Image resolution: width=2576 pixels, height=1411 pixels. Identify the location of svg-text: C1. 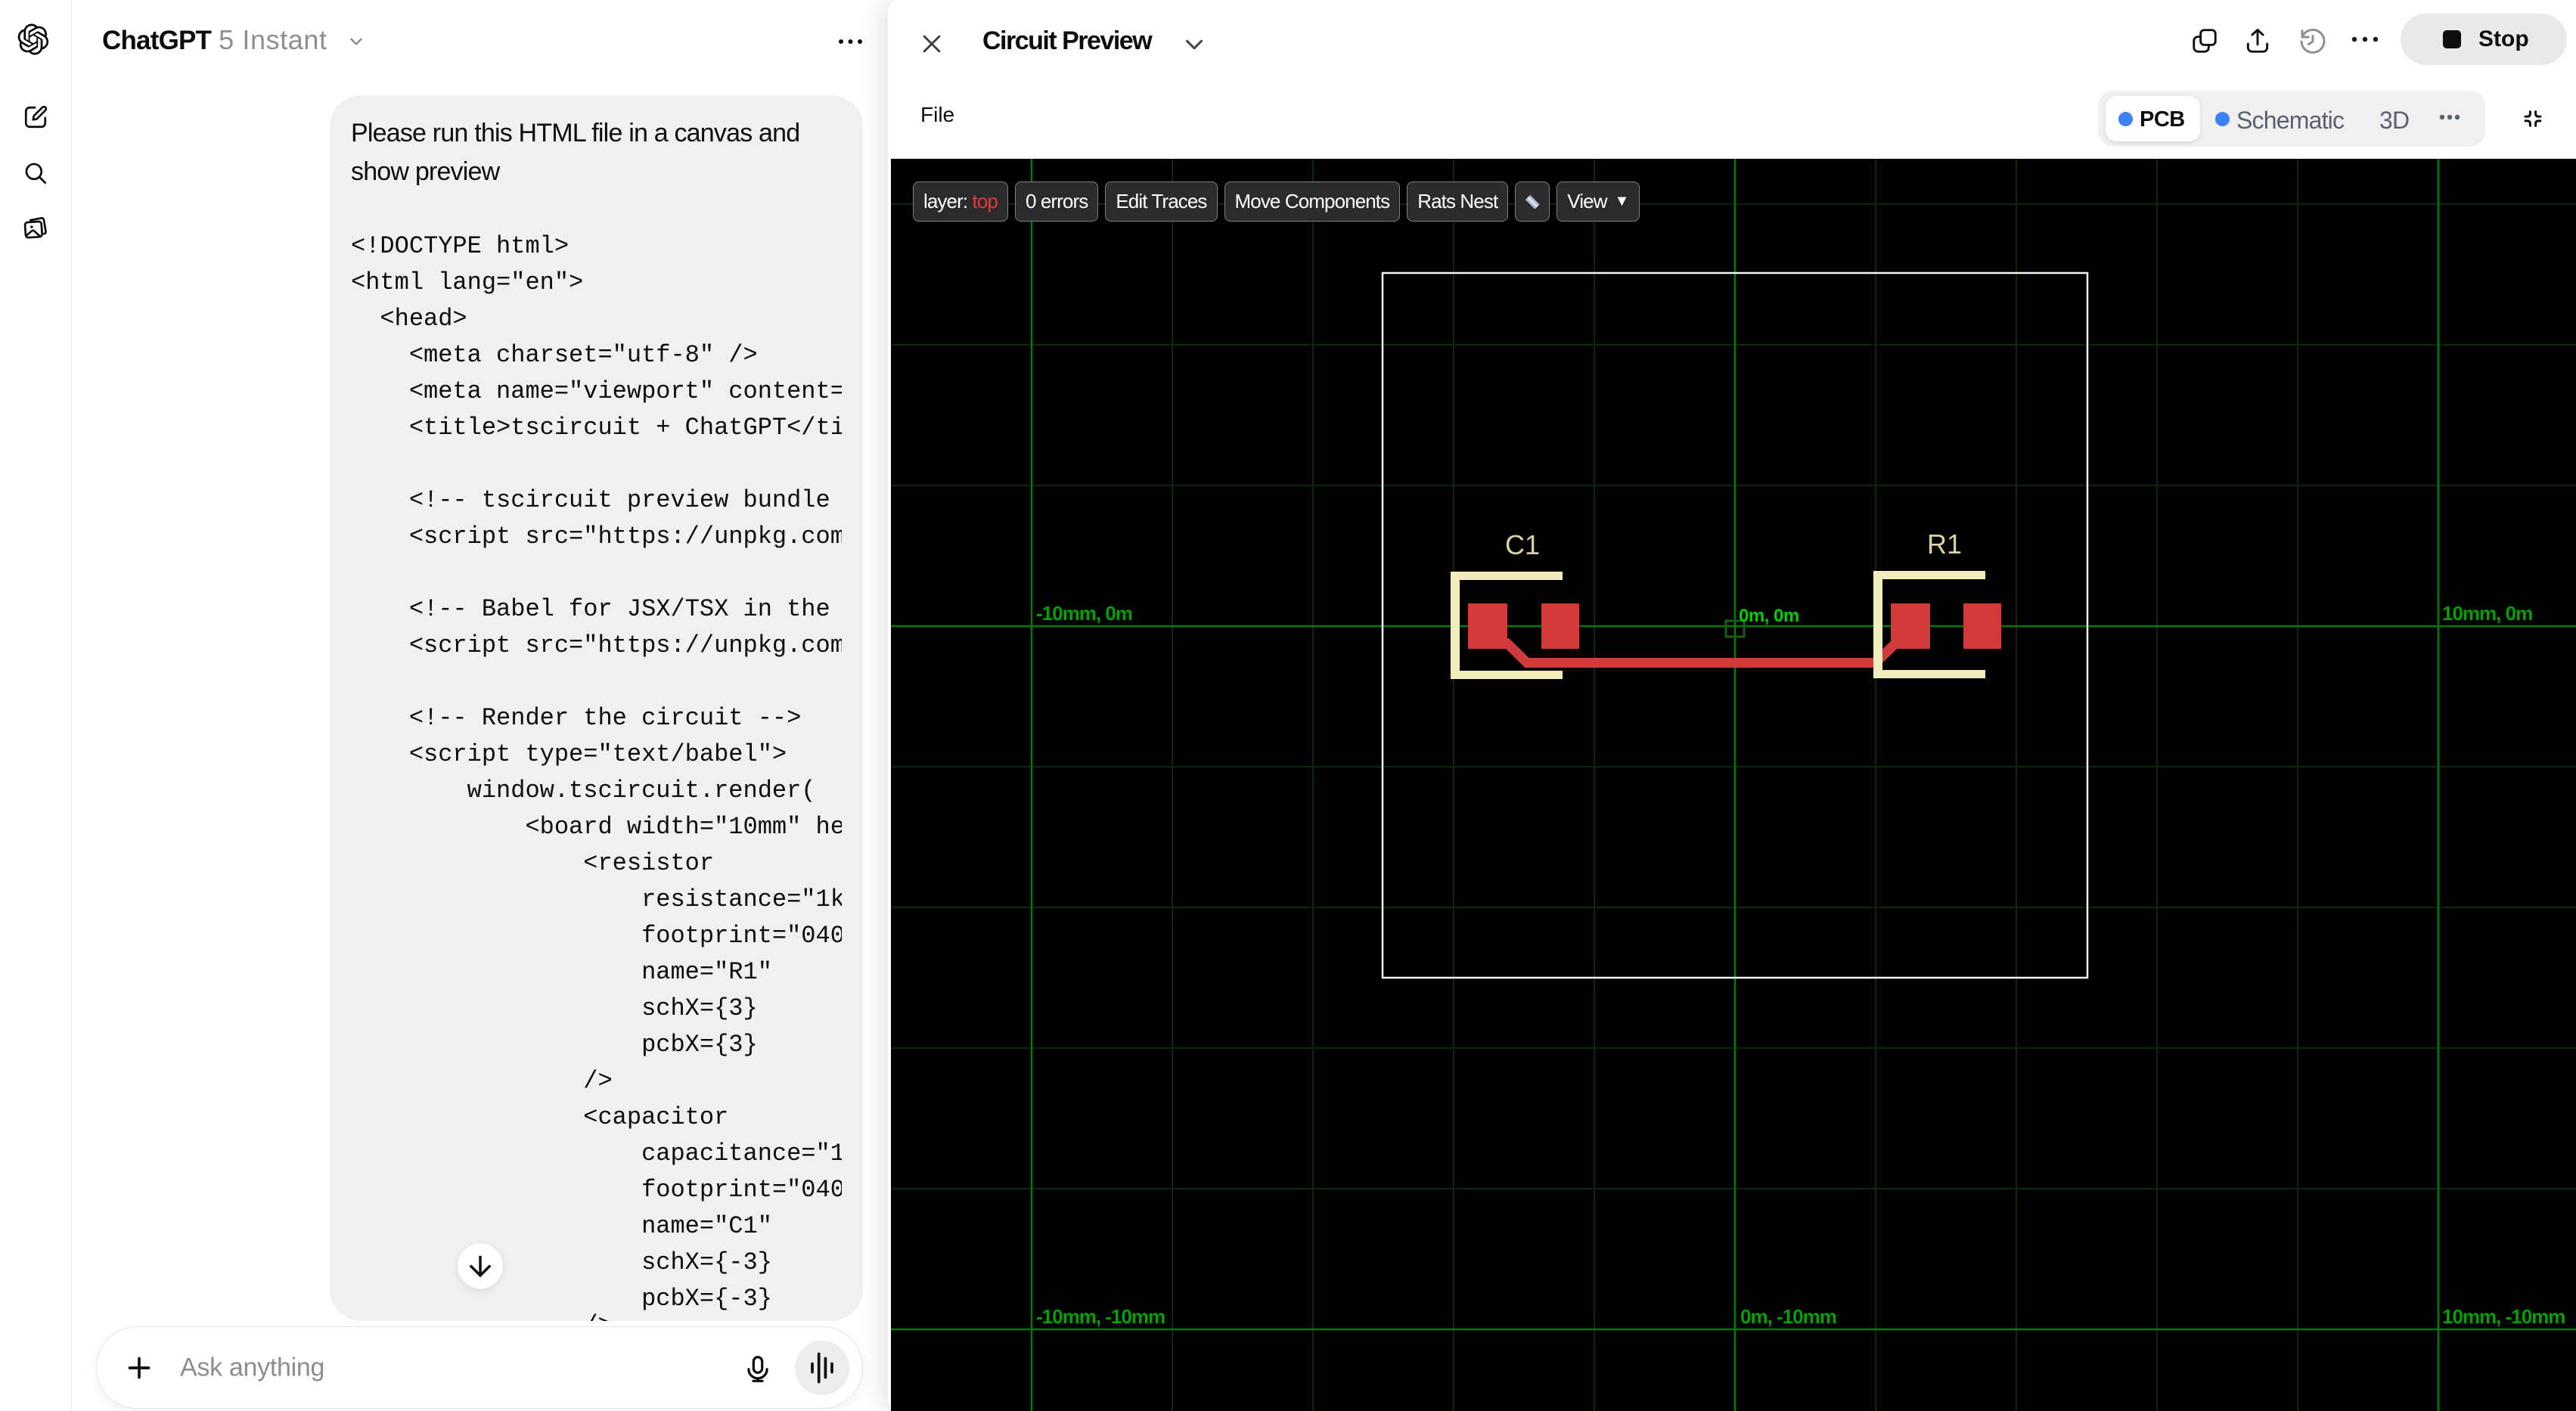
(1522, 544).